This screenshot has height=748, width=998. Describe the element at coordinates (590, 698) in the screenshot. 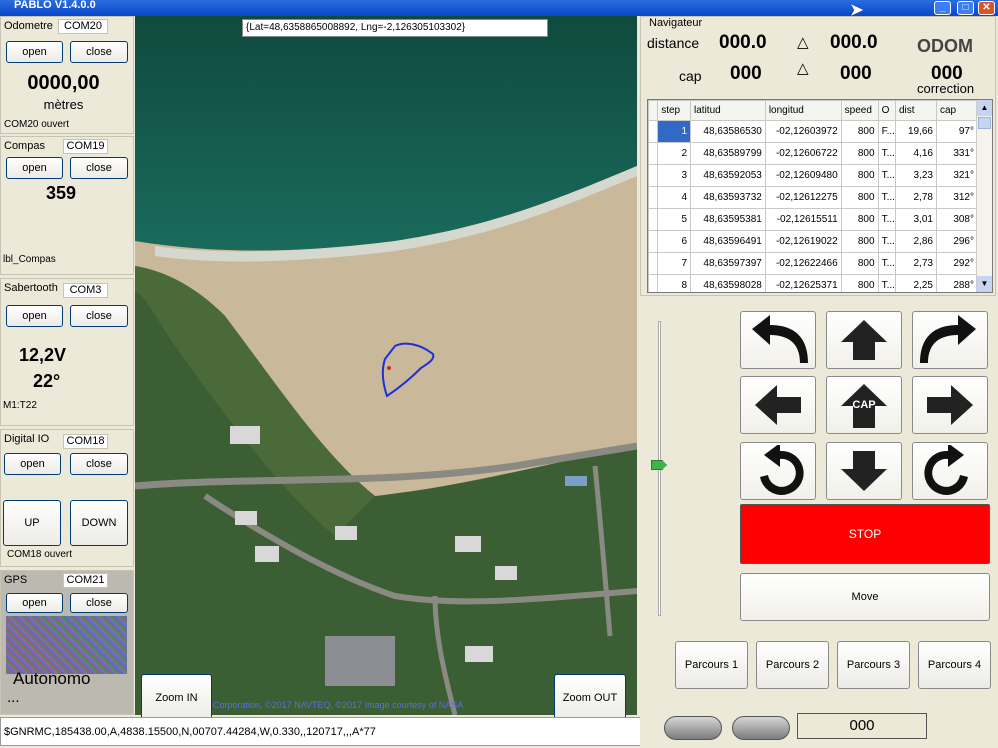

I see `zoom-out-button: Zoom OUT` at that location.